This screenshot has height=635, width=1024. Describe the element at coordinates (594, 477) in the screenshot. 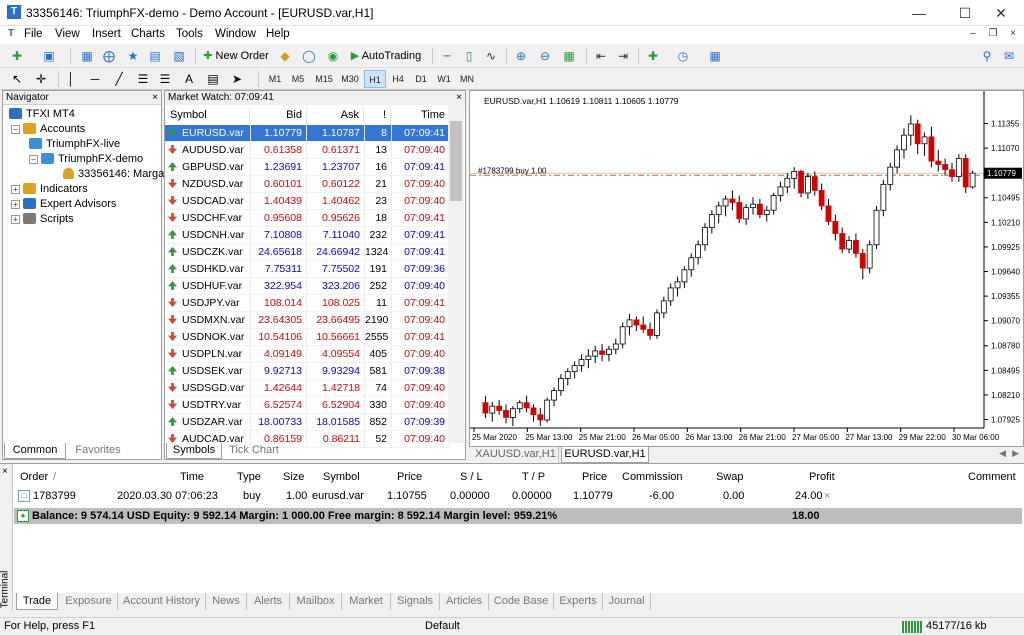

I see `col-current-price: Price` at that location.